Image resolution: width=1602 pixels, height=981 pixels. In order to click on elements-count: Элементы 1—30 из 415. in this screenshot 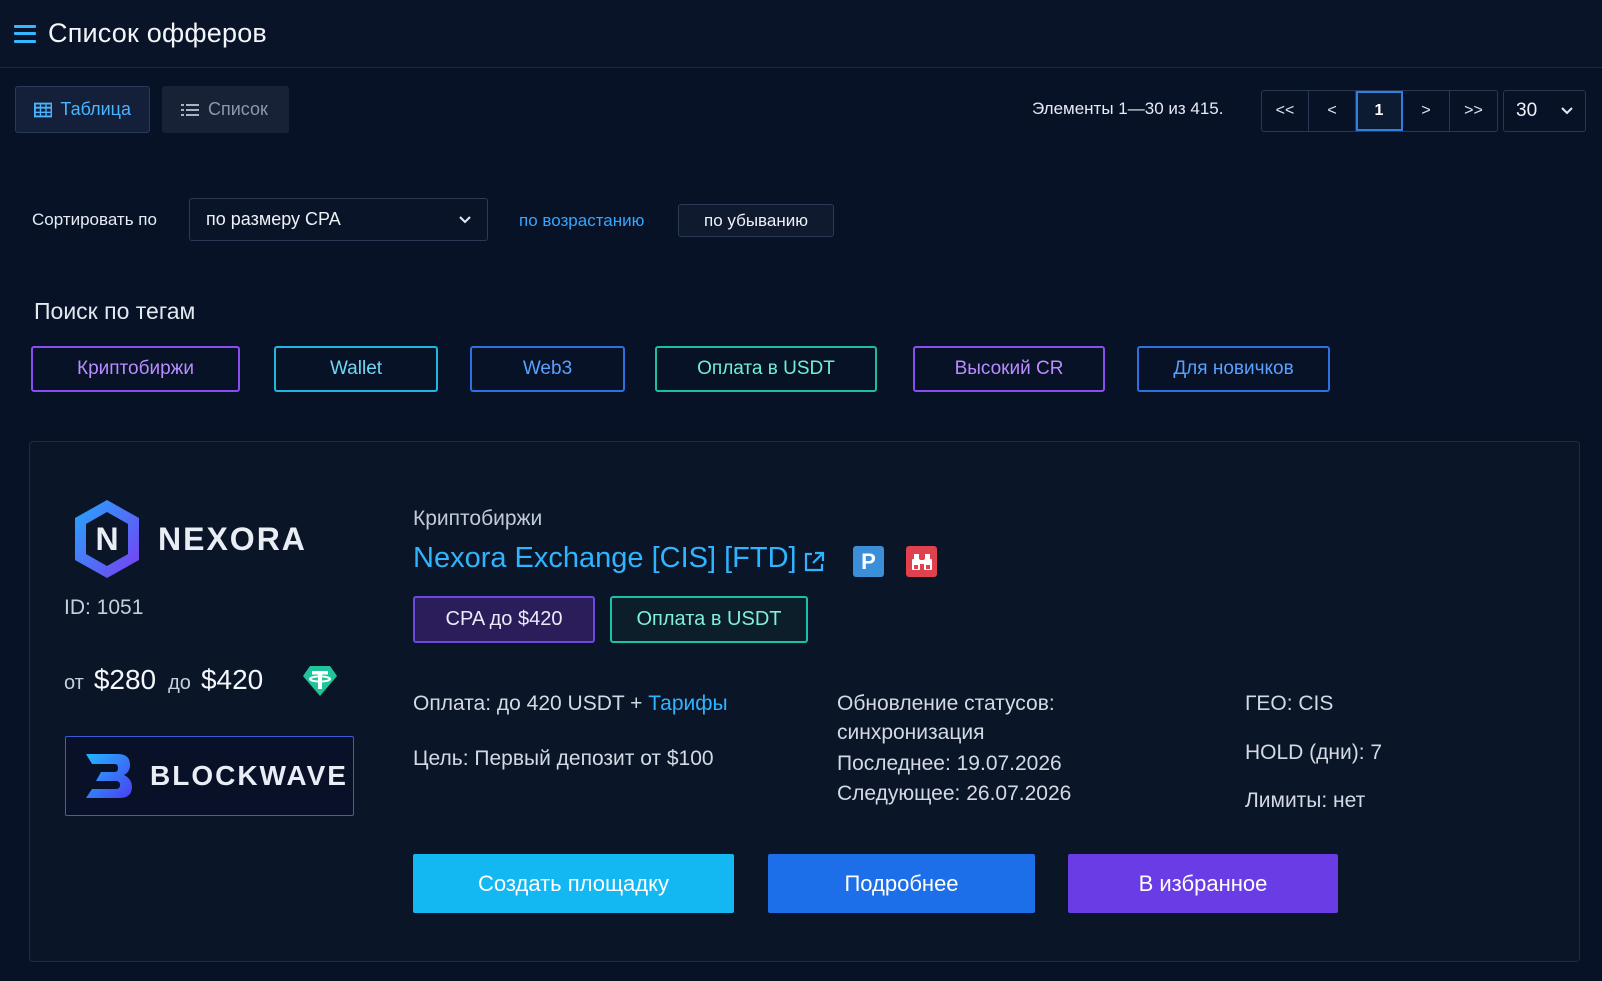, I will do `click(1128, 108)`.